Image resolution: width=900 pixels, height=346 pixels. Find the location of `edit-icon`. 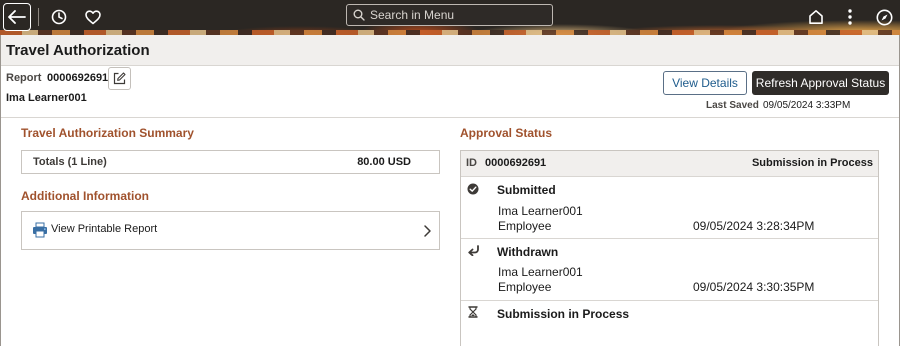

edit-icon is located at coordinates (119, 78).